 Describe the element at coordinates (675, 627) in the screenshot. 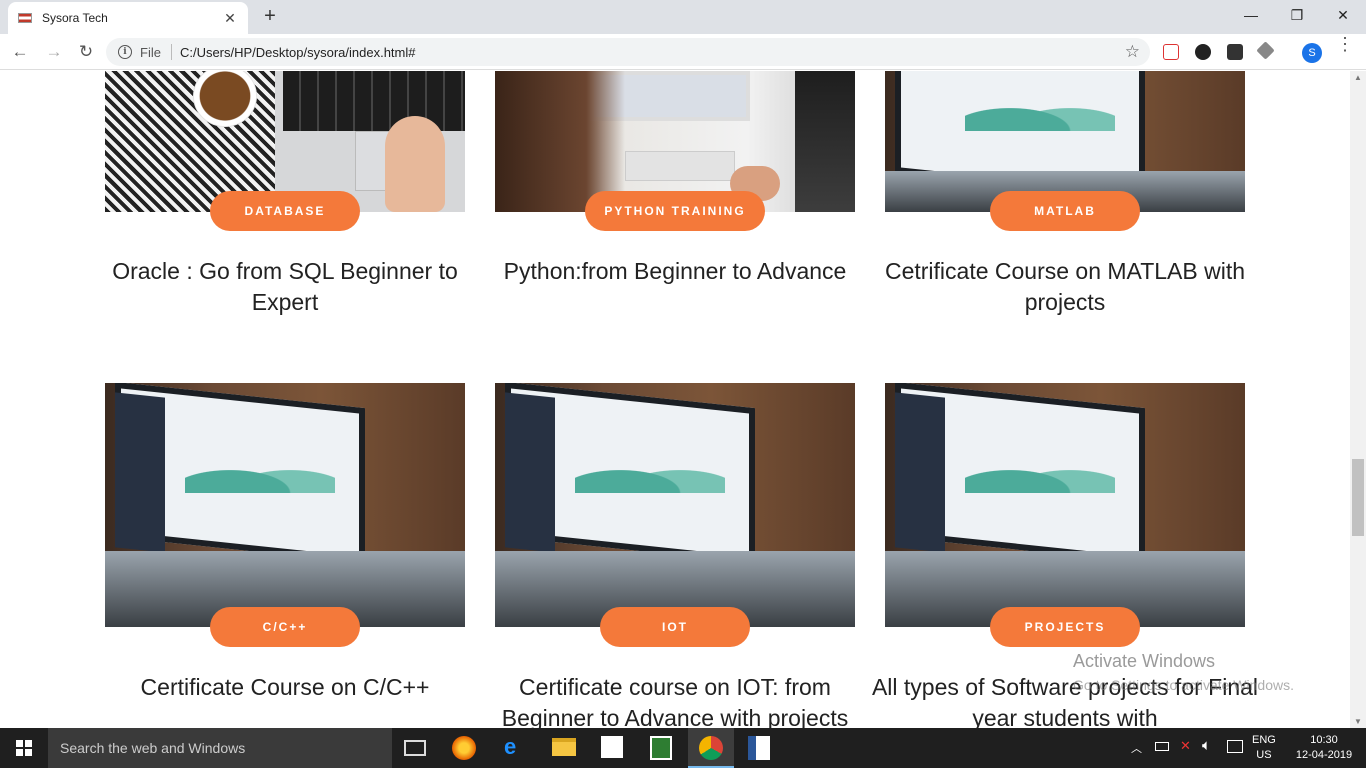

I see `category-pill: IOT` at that location.